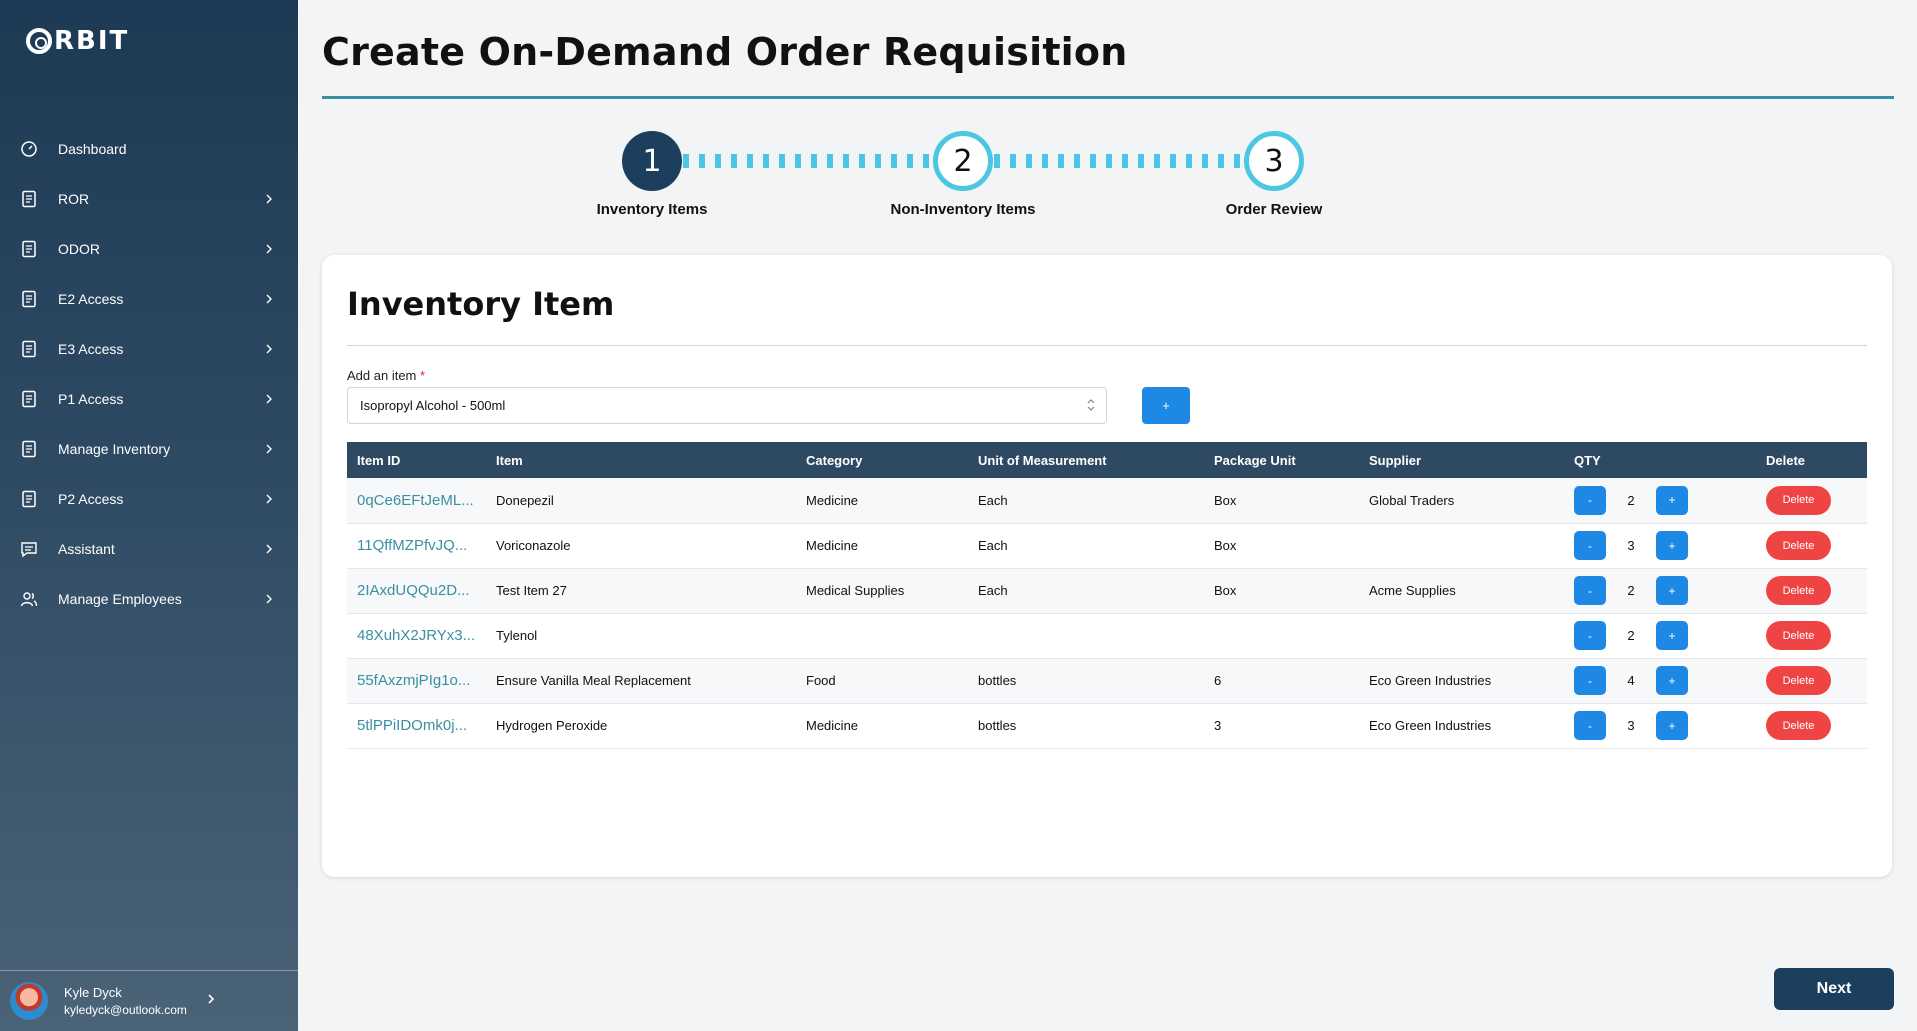  I want to click on next-button: Next, so click(1834, 989).